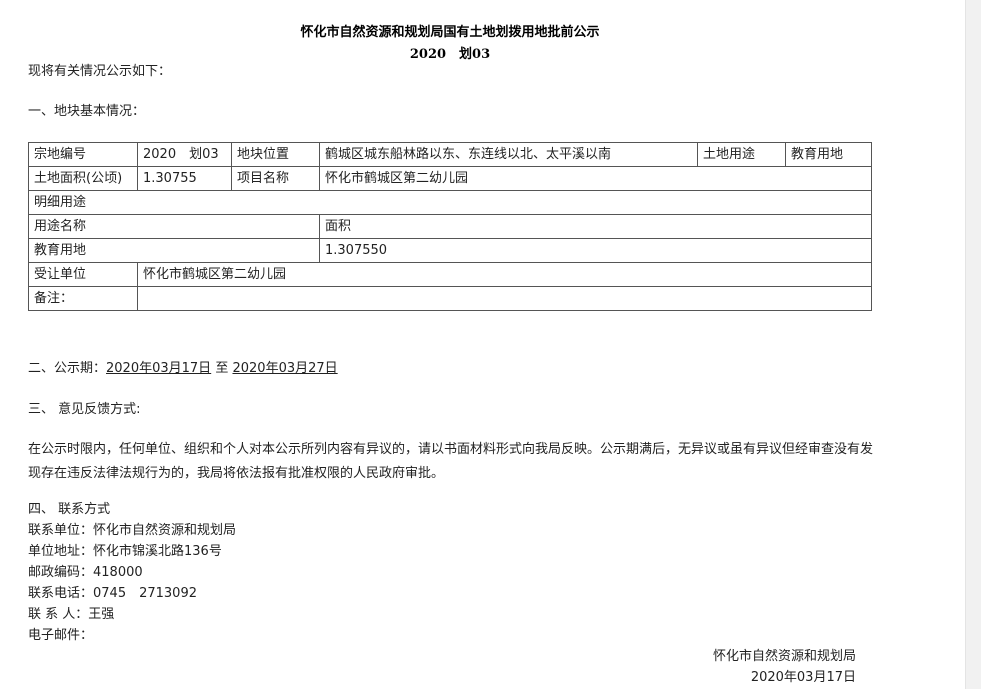 The width and height of the screenshot is (981, 689). I want to click on table-row: 用途名称 面积, so click(450, 226).